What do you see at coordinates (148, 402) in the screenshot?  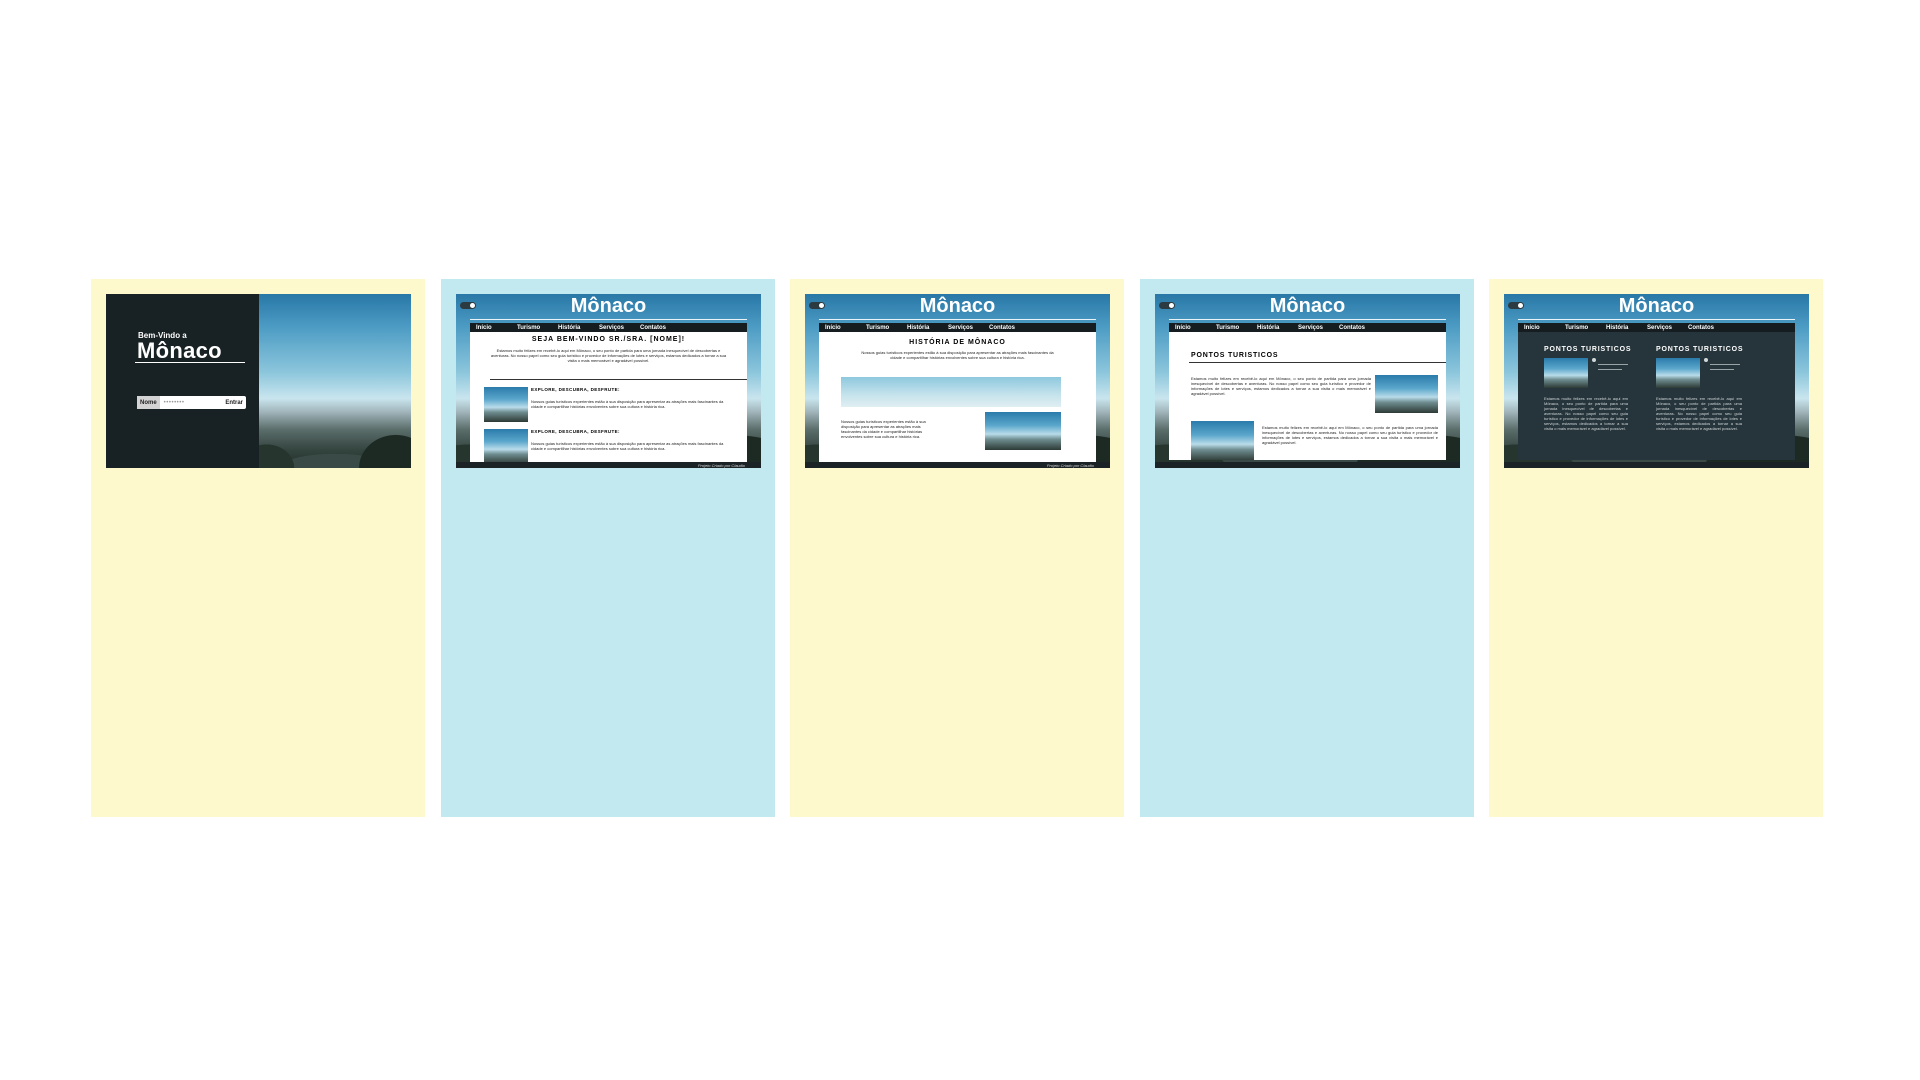 I see `name-label: Nome` at bounding box center [148, 402].